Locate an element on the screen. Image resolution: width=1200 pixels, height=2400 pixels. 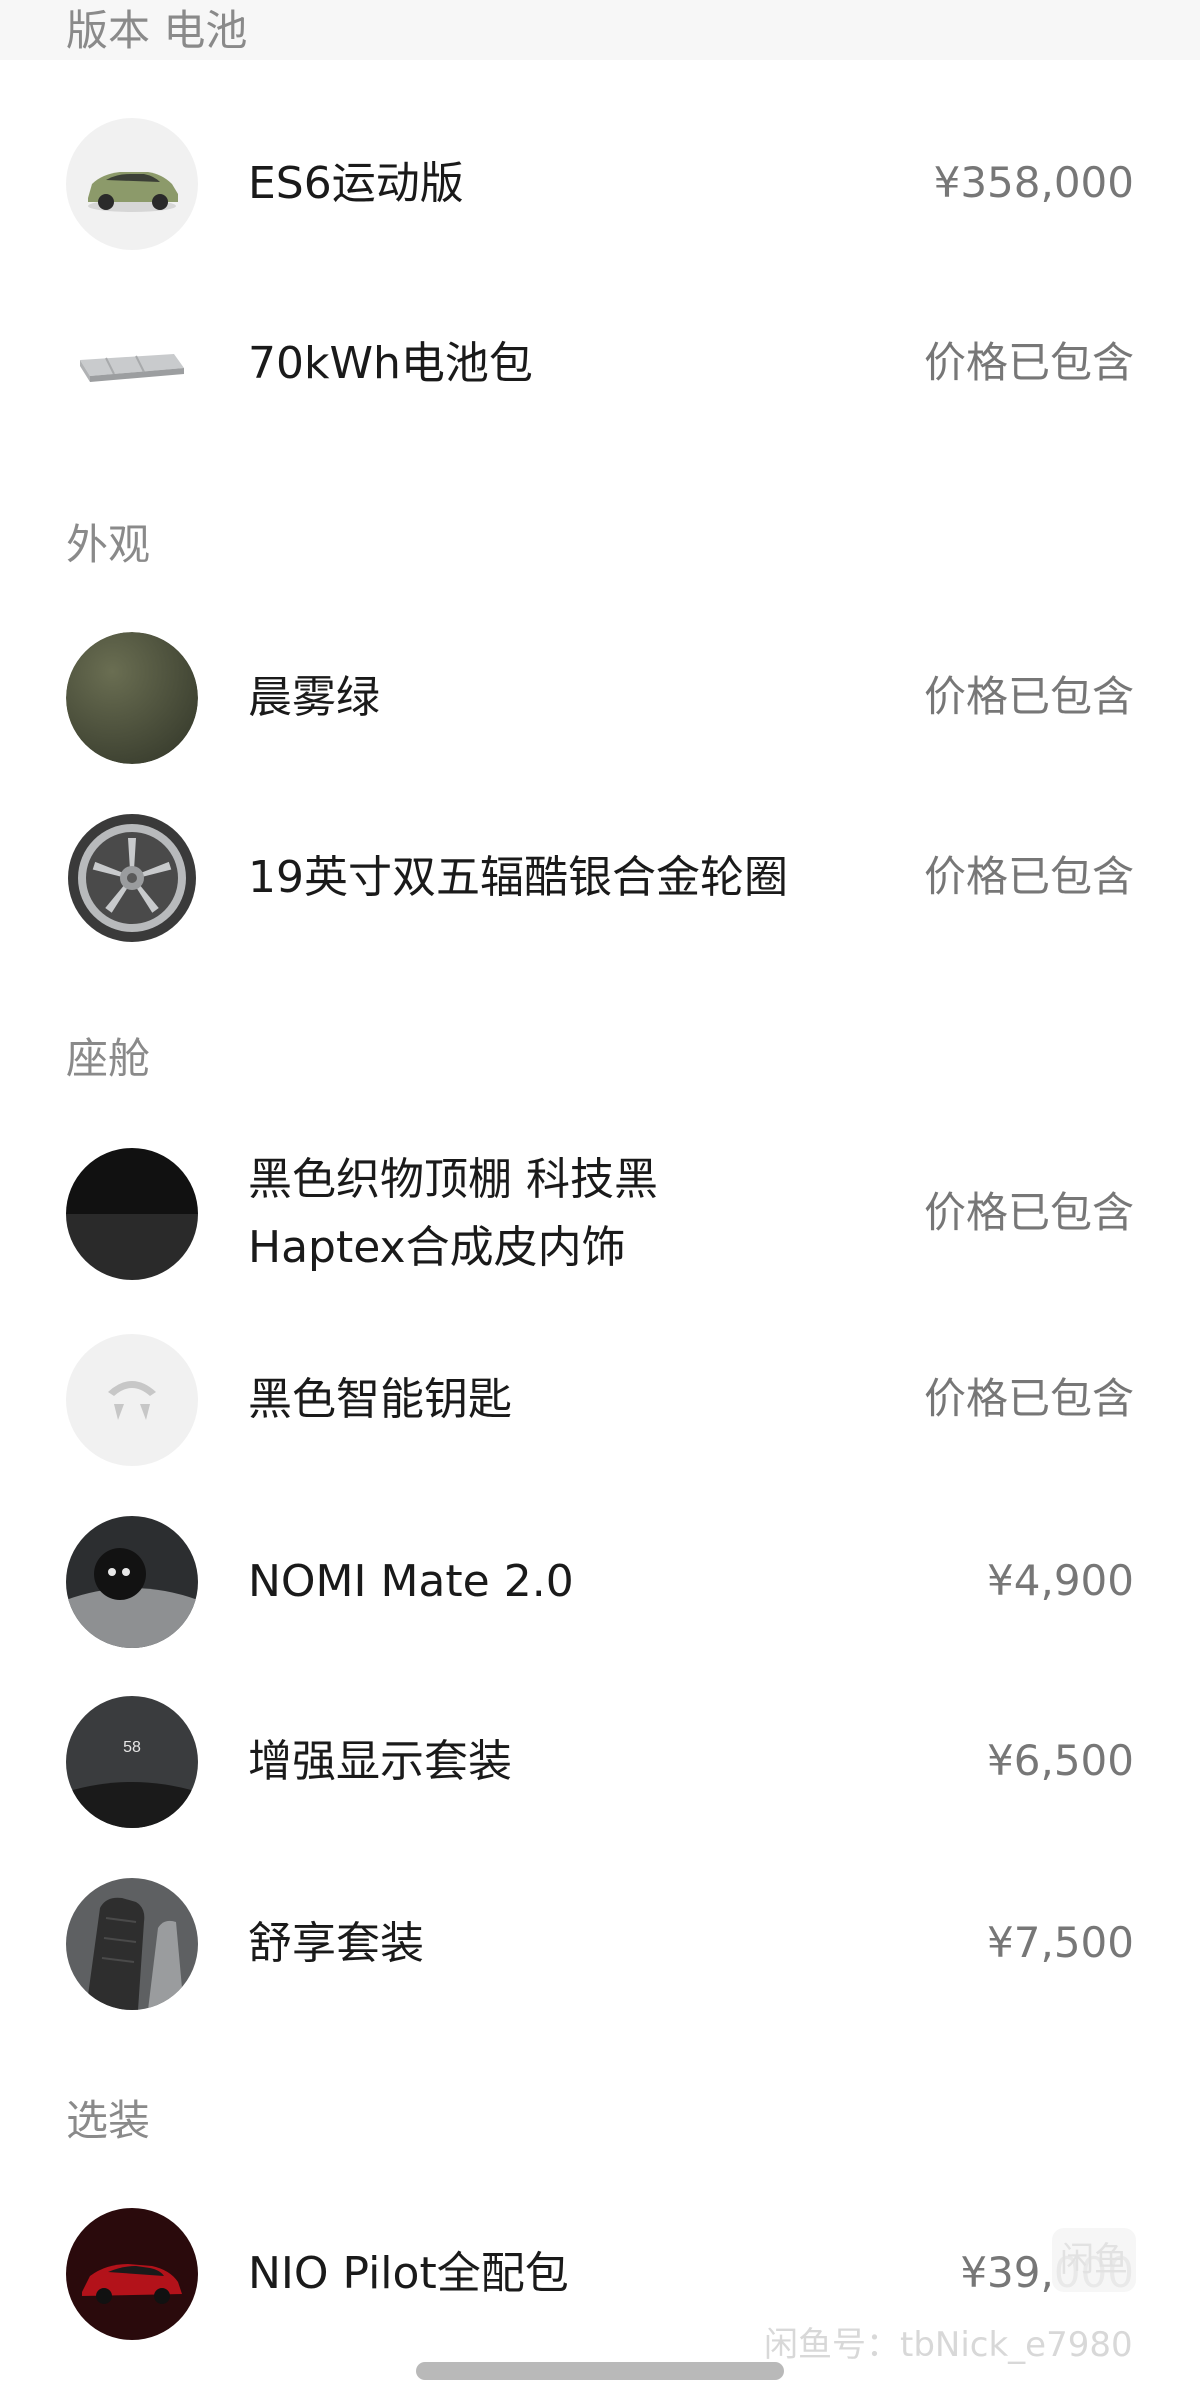
item-price: ¥7,500 is located at coordinates (1060, 1942).